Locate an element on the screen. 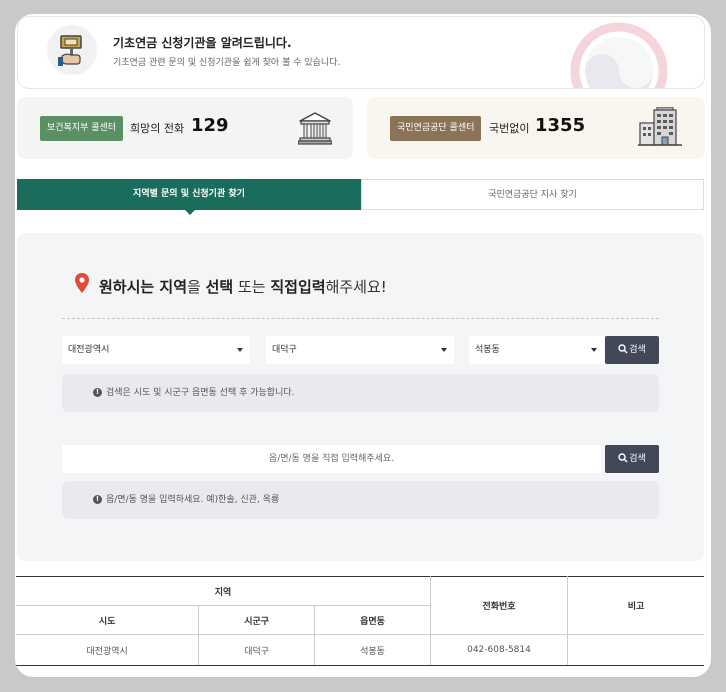 The width and height of the screenshot is (726, 692). select-help-text: 검색은 시도 및 시군구 읍면동 선택 후 가능합니다. is located at coordinates (200, 393).